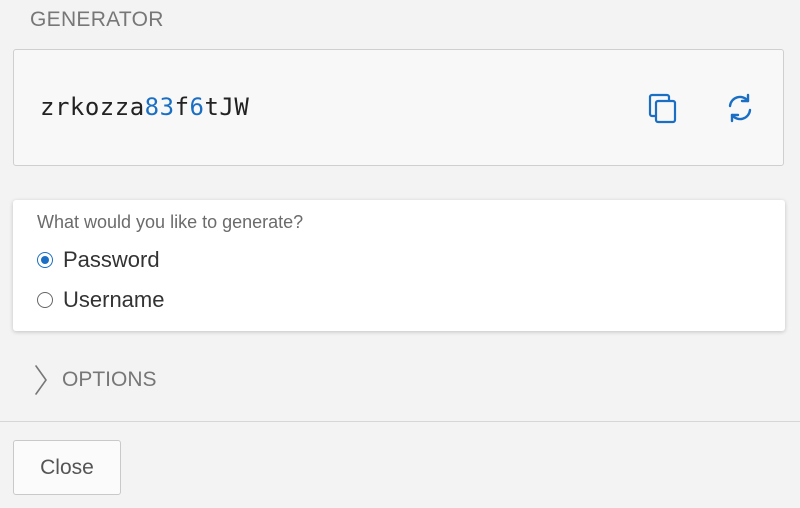 Image resolution: width=800 pixels, height=508 pixels. I want to click on radio-option-username: Username, so click(100, 300).